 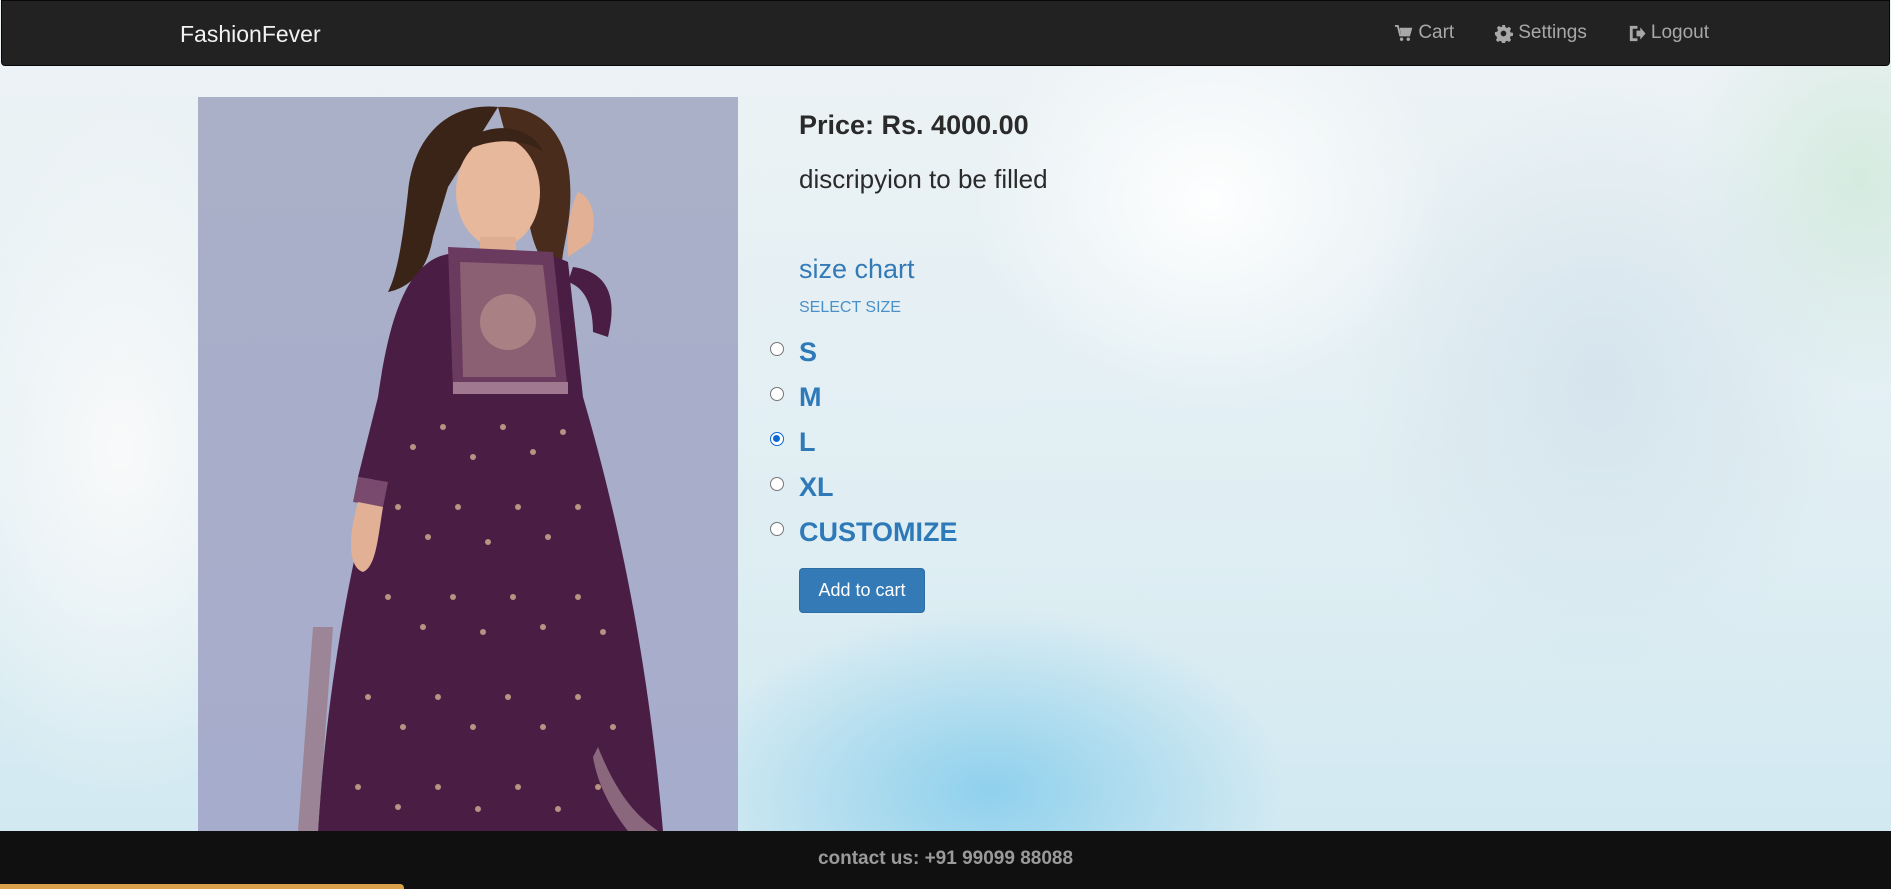 I want to click on nav-logout-link: Logout, so click(x=1668, y=33).